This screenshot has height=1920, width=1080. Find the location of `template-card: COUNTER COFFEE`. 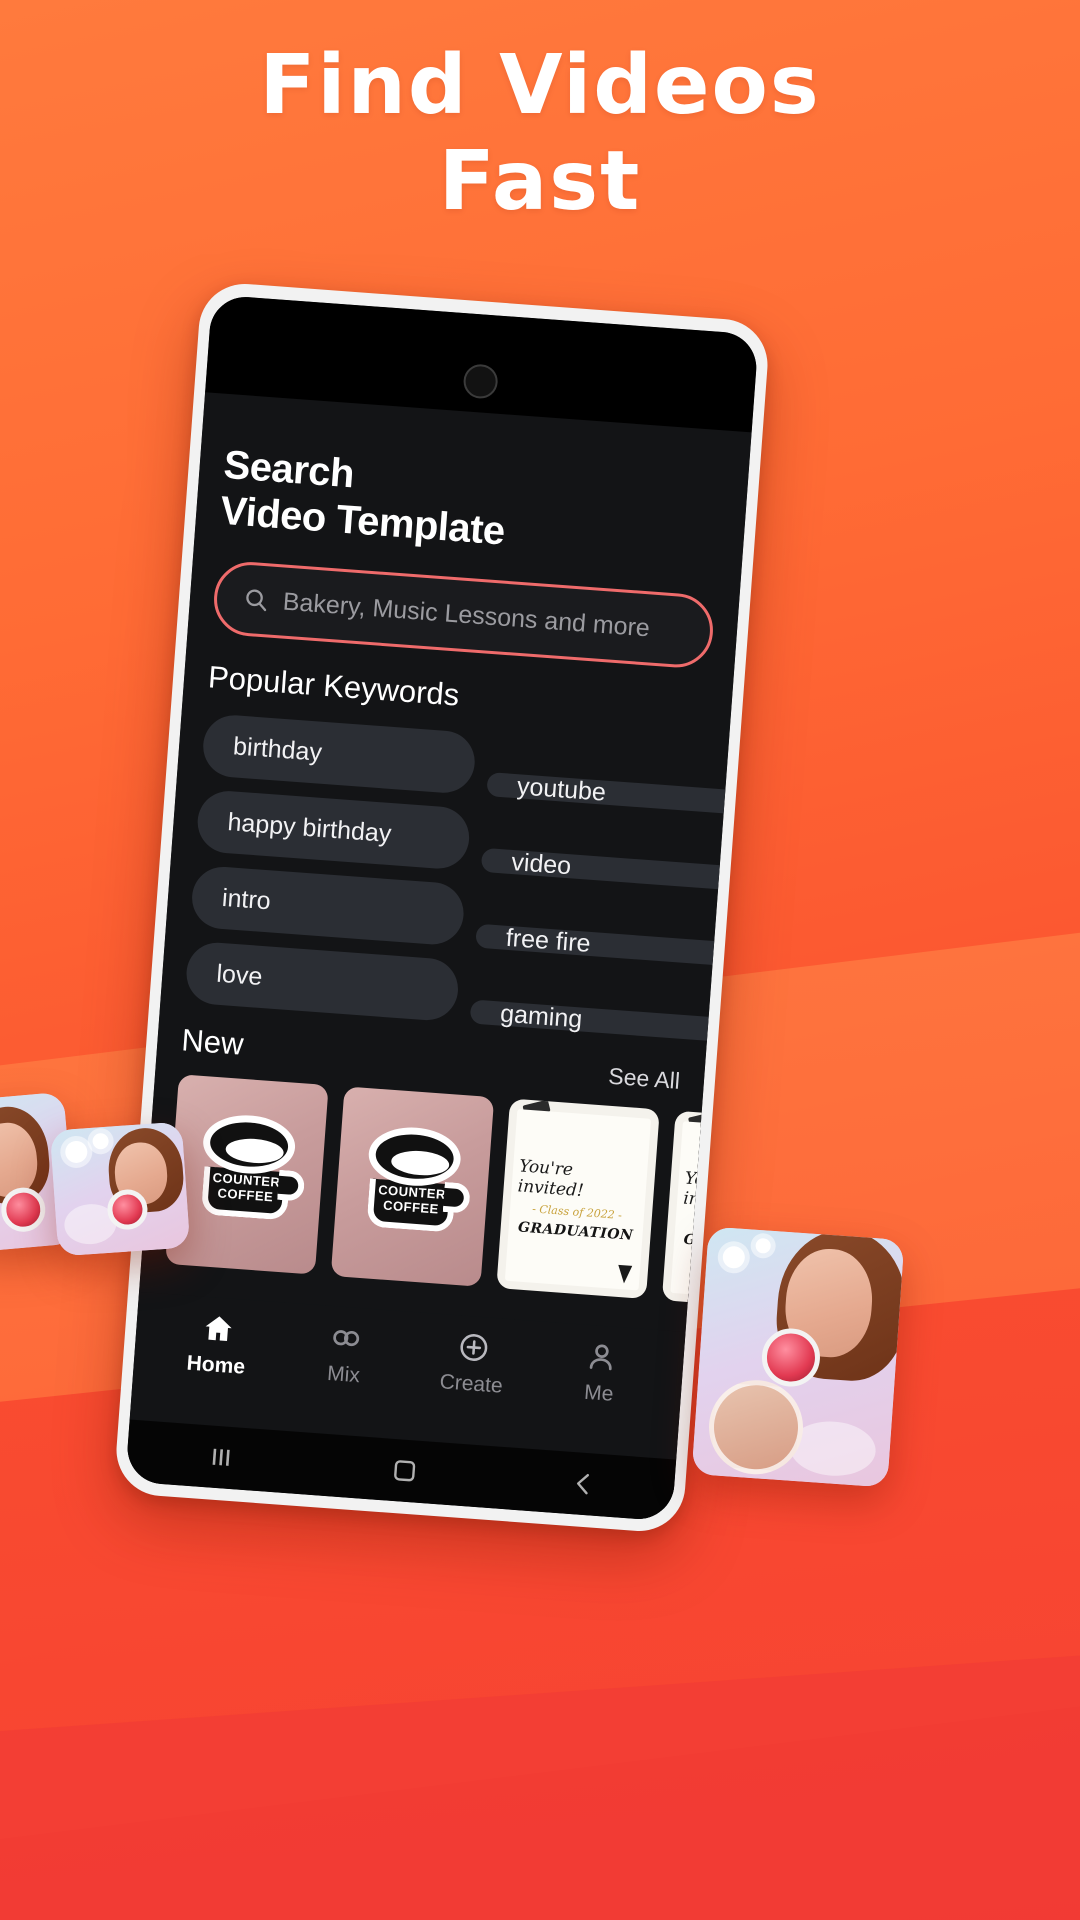

template-card: COUNTER COFFEE is located at coordinates (412, 1186).